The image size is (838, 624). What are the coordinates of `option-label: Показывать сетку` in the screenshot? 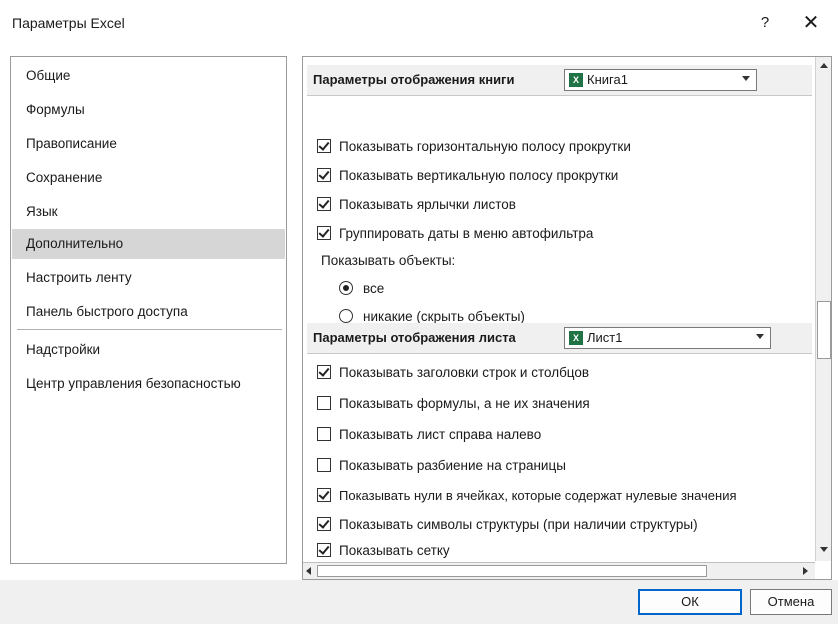 It's located at (394, 550).